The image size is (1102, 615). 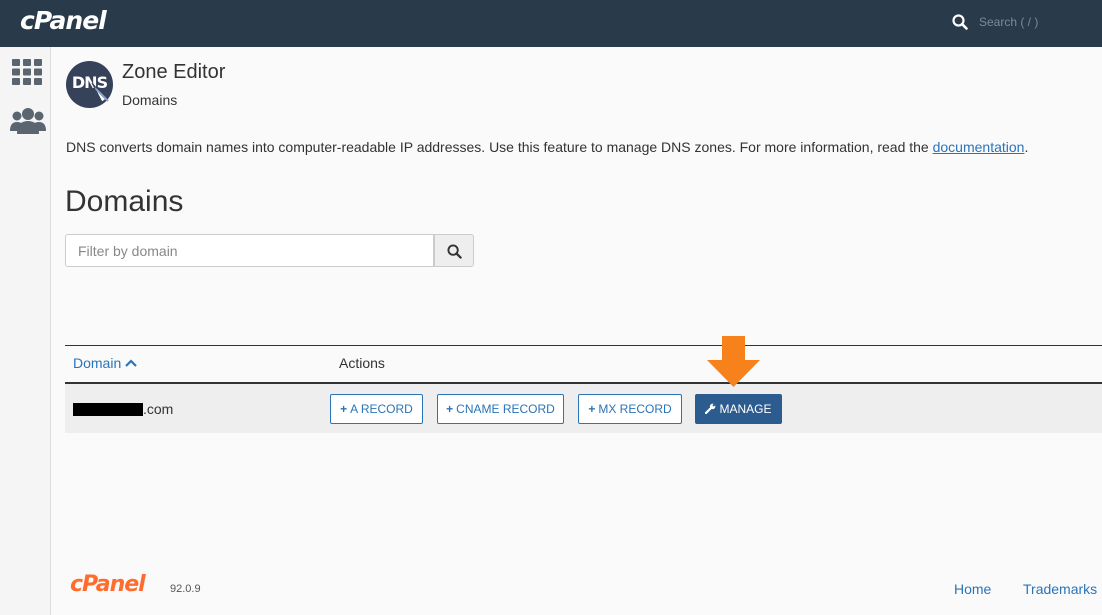 What do you see at coordinates (25, 331) in the screenshot?
I see `sidebar` at bounding box center [25, 331].